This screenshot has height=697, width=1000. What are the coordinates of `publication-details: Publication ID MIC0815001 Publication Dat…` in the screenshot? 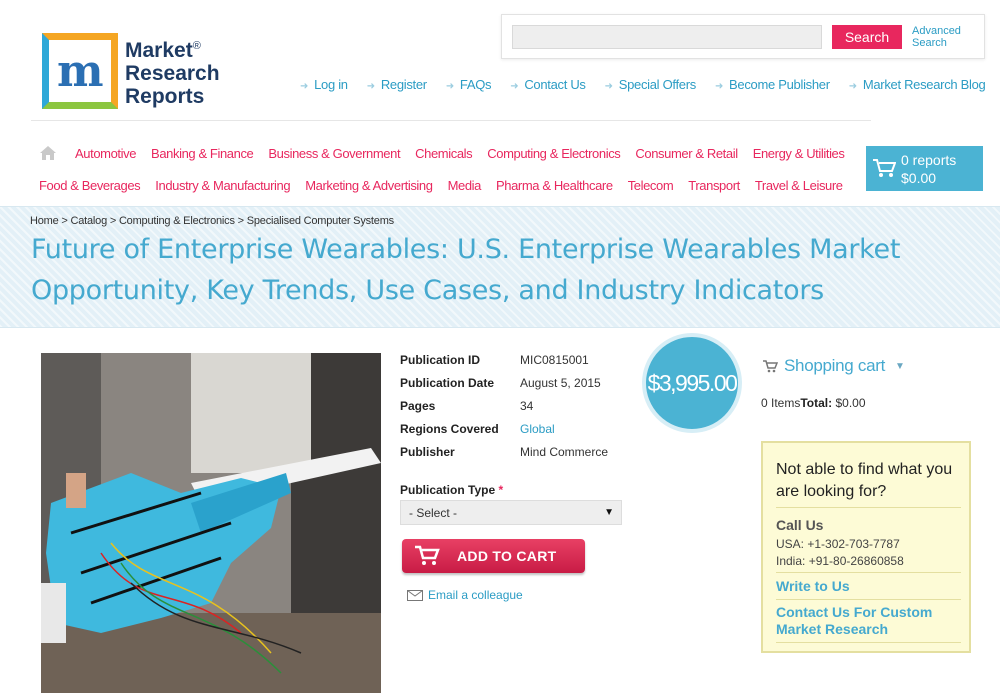 It's located at (520, 410).